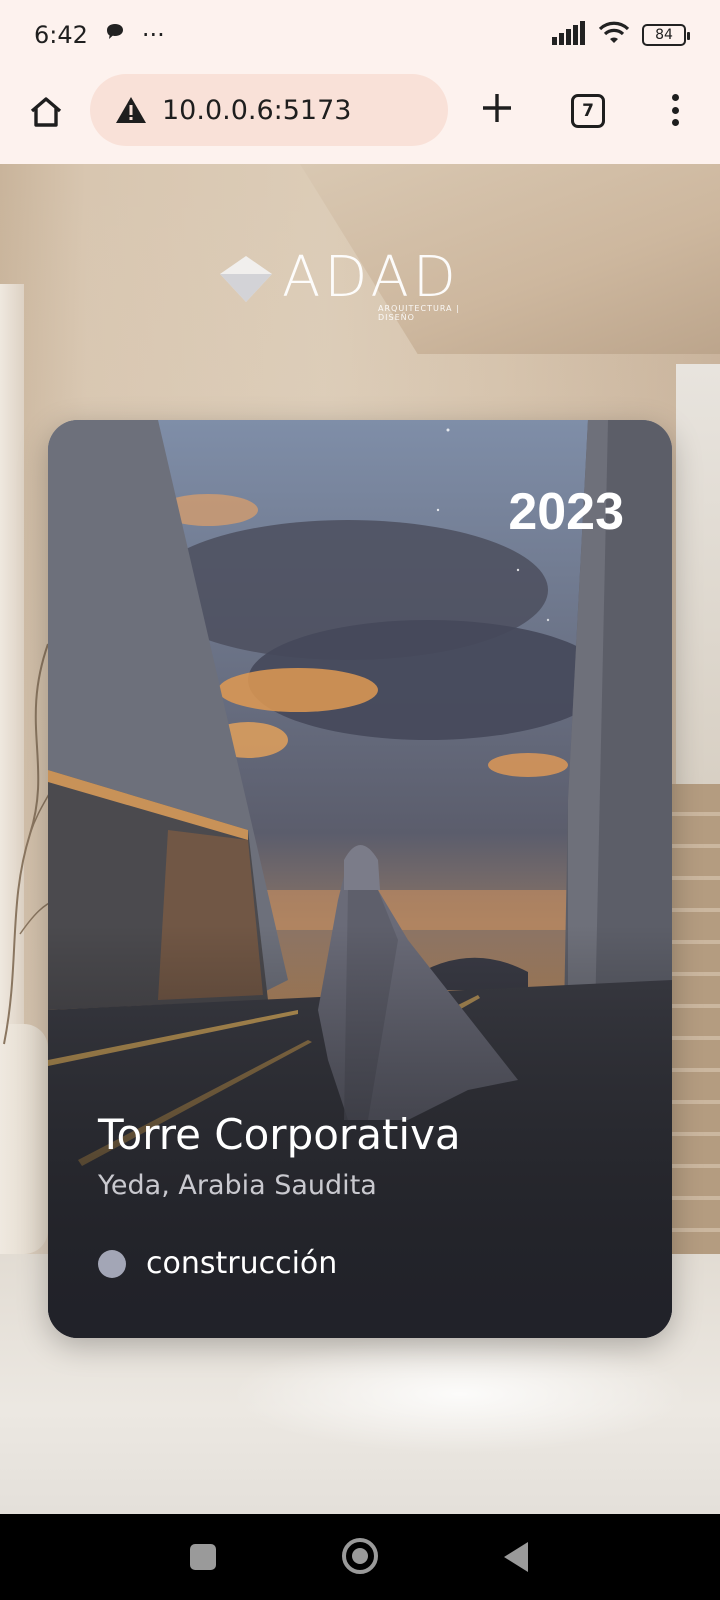  What do you see at coordinates (279, 1134) in the screenshot?
I see `project-title: Torre Corporativa` at bounding box center [279, 1134].